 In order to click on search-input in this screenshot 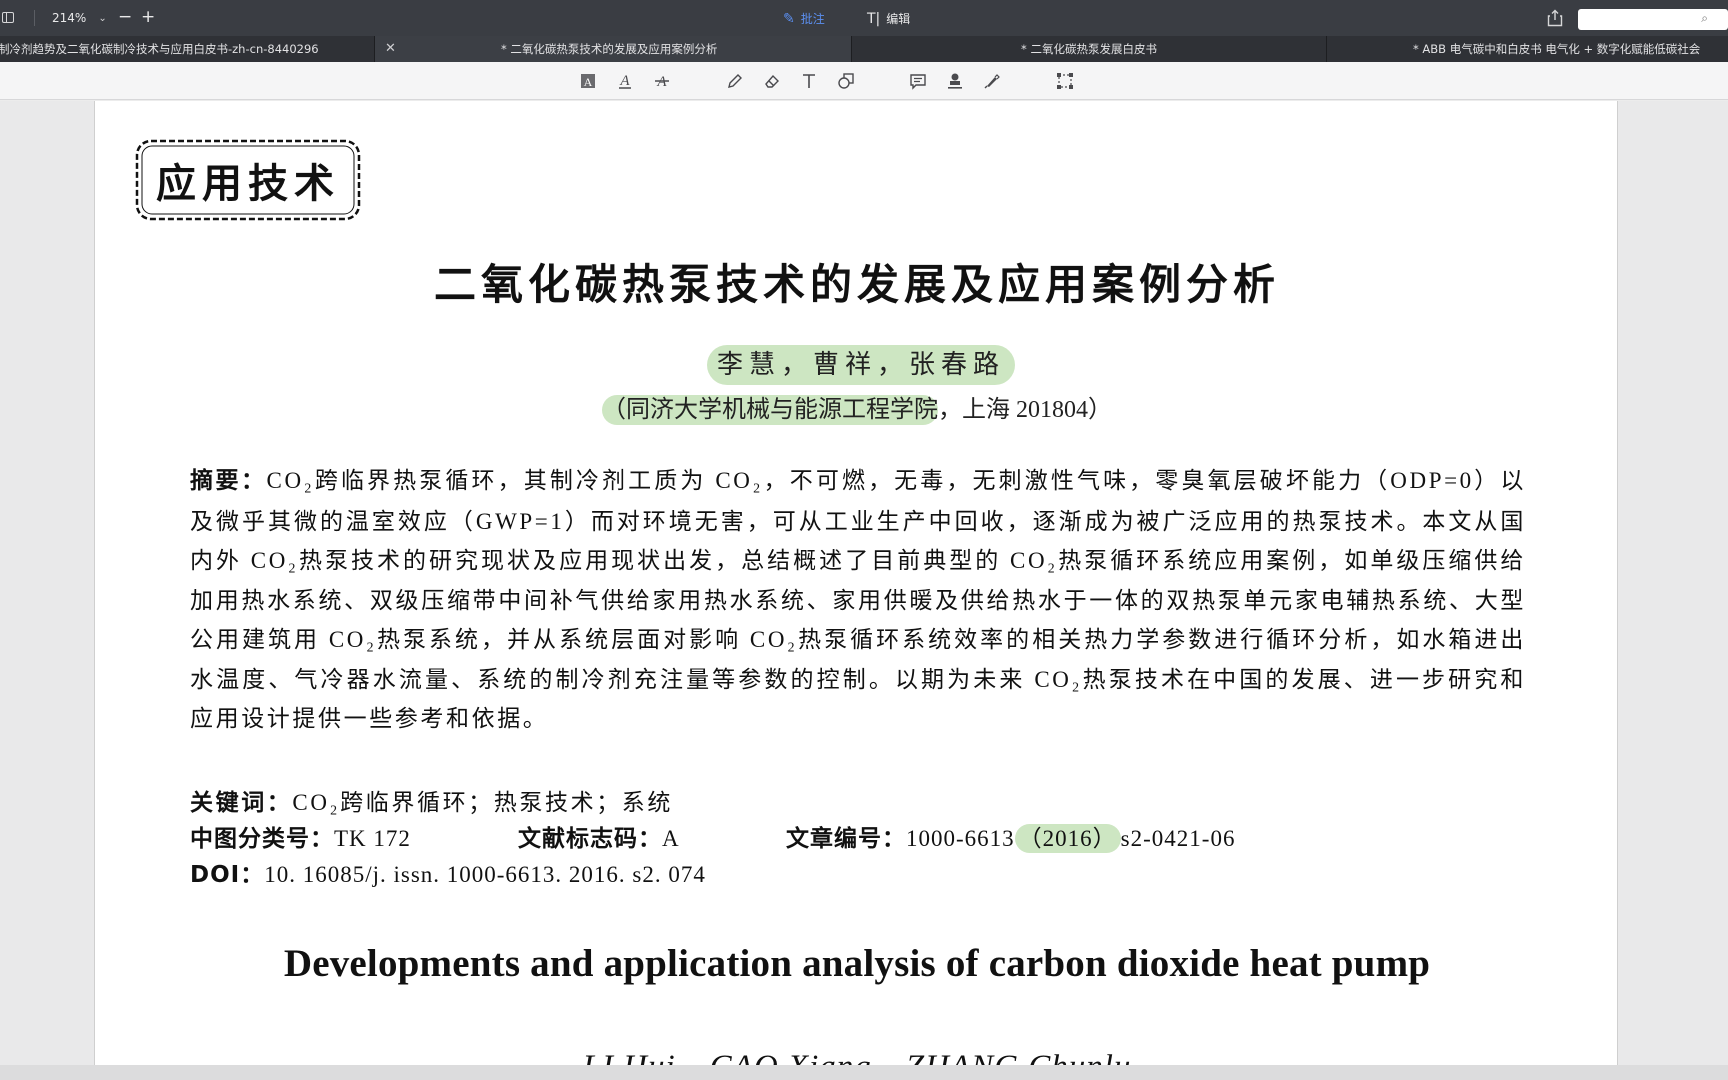, I will do `click(1639, 18)`.